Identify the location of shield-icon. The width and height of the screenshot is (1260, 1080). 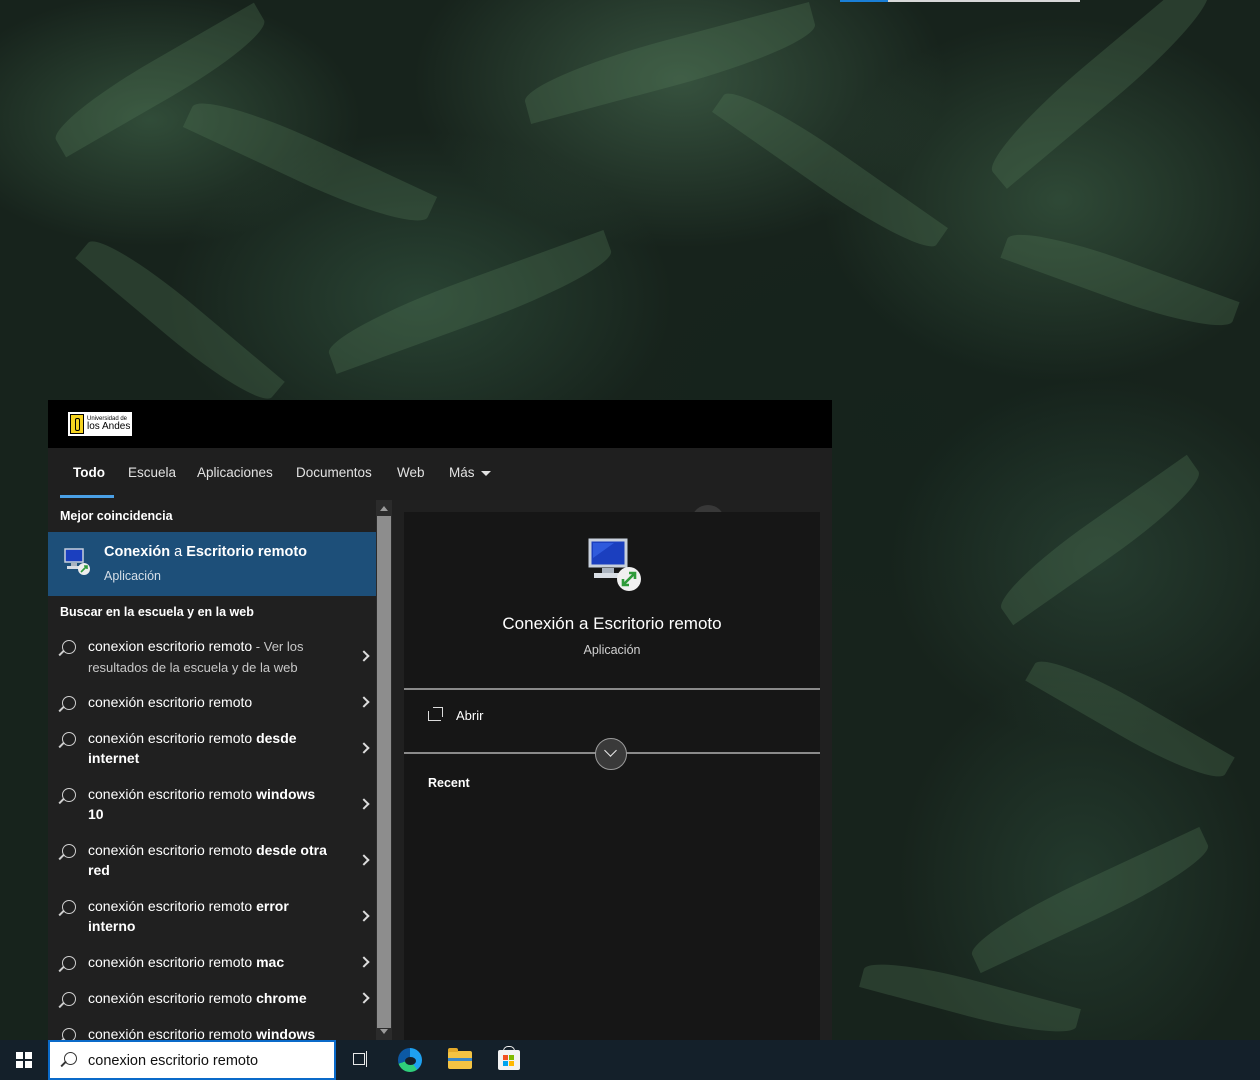
(77, 424).